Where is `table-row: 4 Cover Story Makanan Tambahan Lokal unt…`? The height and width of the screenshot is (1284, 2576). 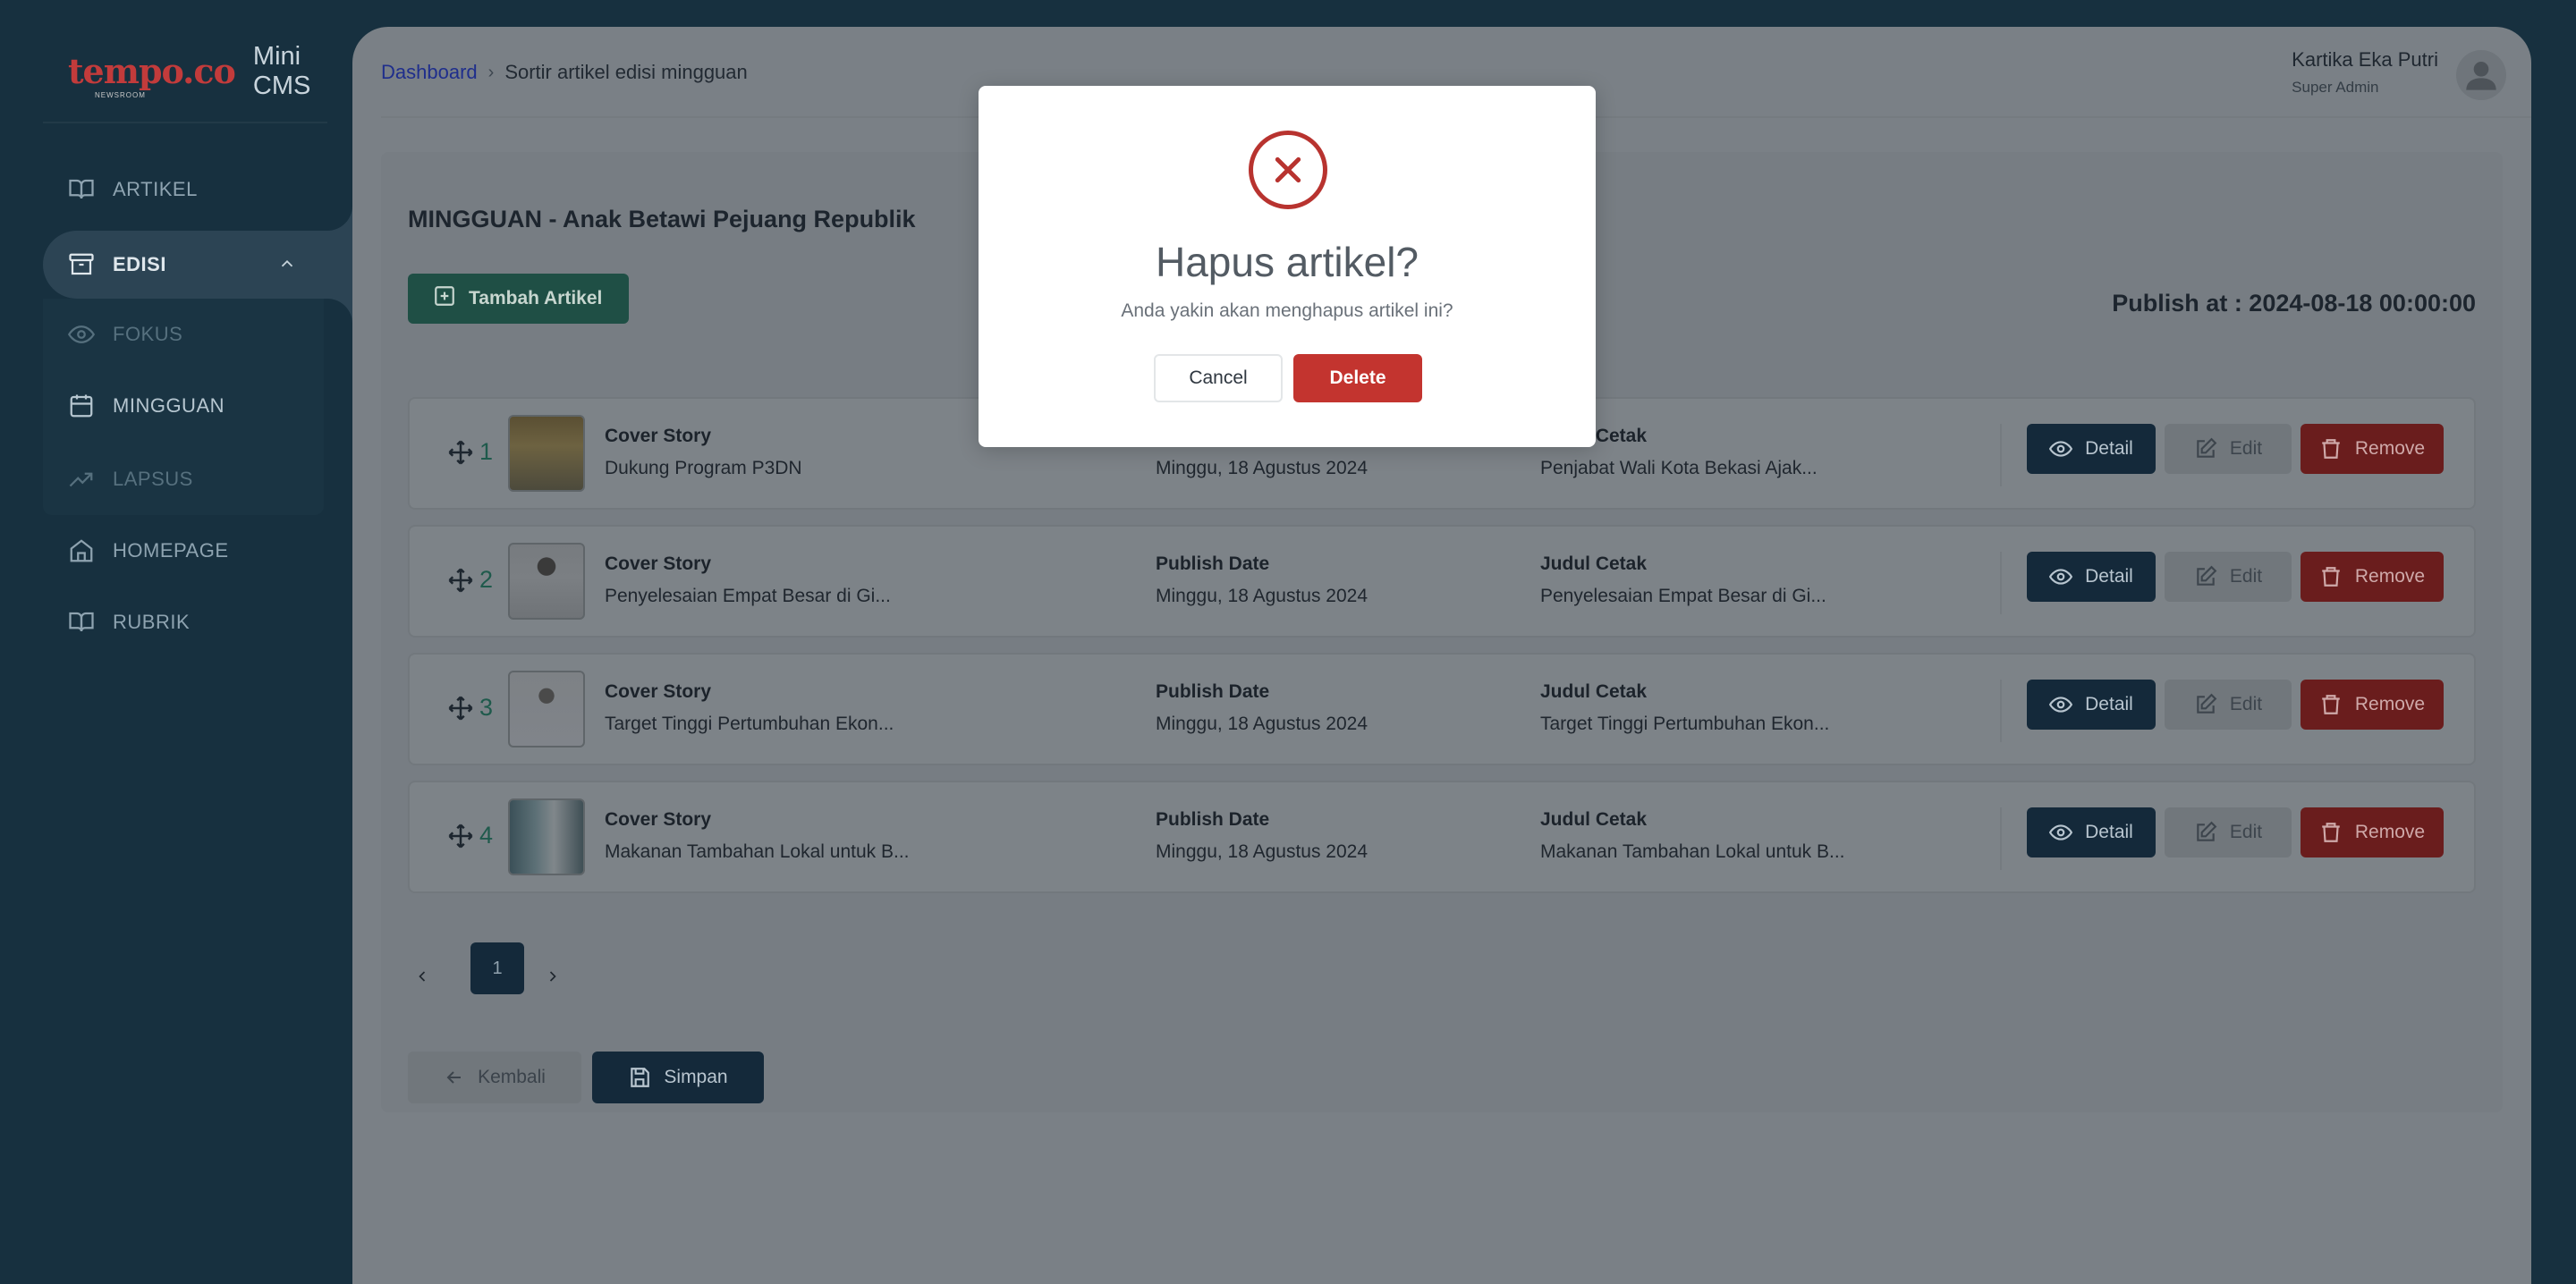
table-row: 4 Cover Story Makanan Tambahan Lokal unt… is located at coordinates (1442, 837).